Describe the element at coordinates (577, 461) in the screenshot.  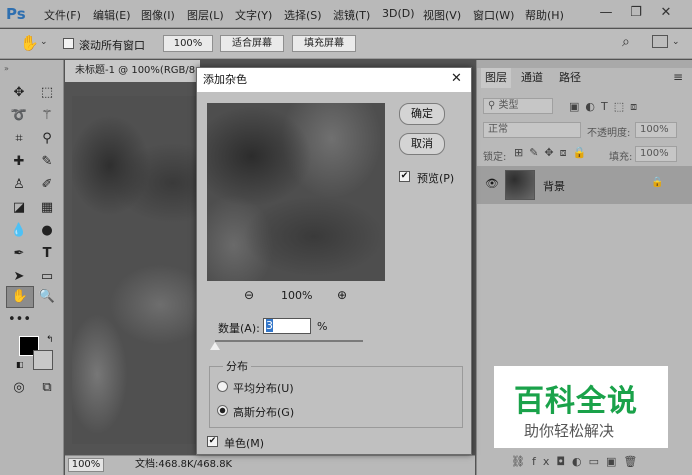
I see `layer-actions-icons: ⛓fx◘◐▭▣🗑` at that location.